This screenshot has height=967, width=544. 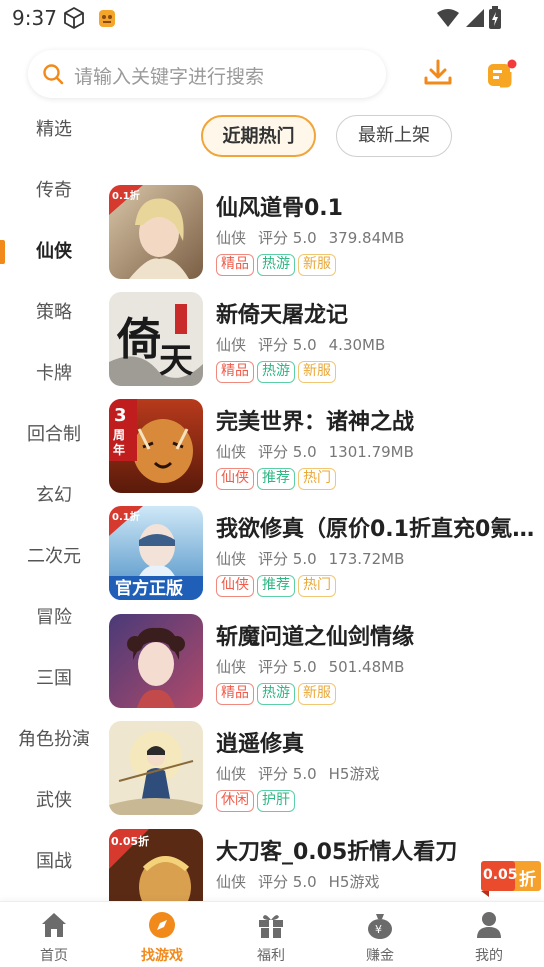 I want to click on game-list-item: 逍遥修真 仙侠 评分 5.0 H5游戏 休闲 护肝, so click(x=326, y=771).